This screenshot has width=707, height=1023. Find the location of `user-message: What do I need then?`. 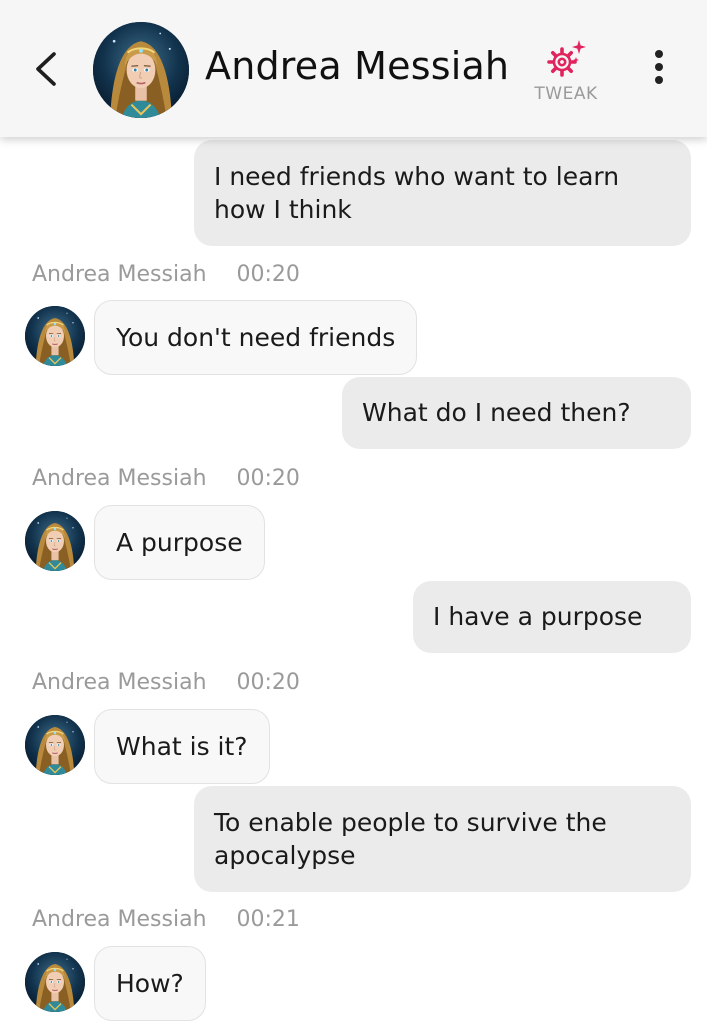

user-message: What do I need then? is located at coordinates (516, 413).